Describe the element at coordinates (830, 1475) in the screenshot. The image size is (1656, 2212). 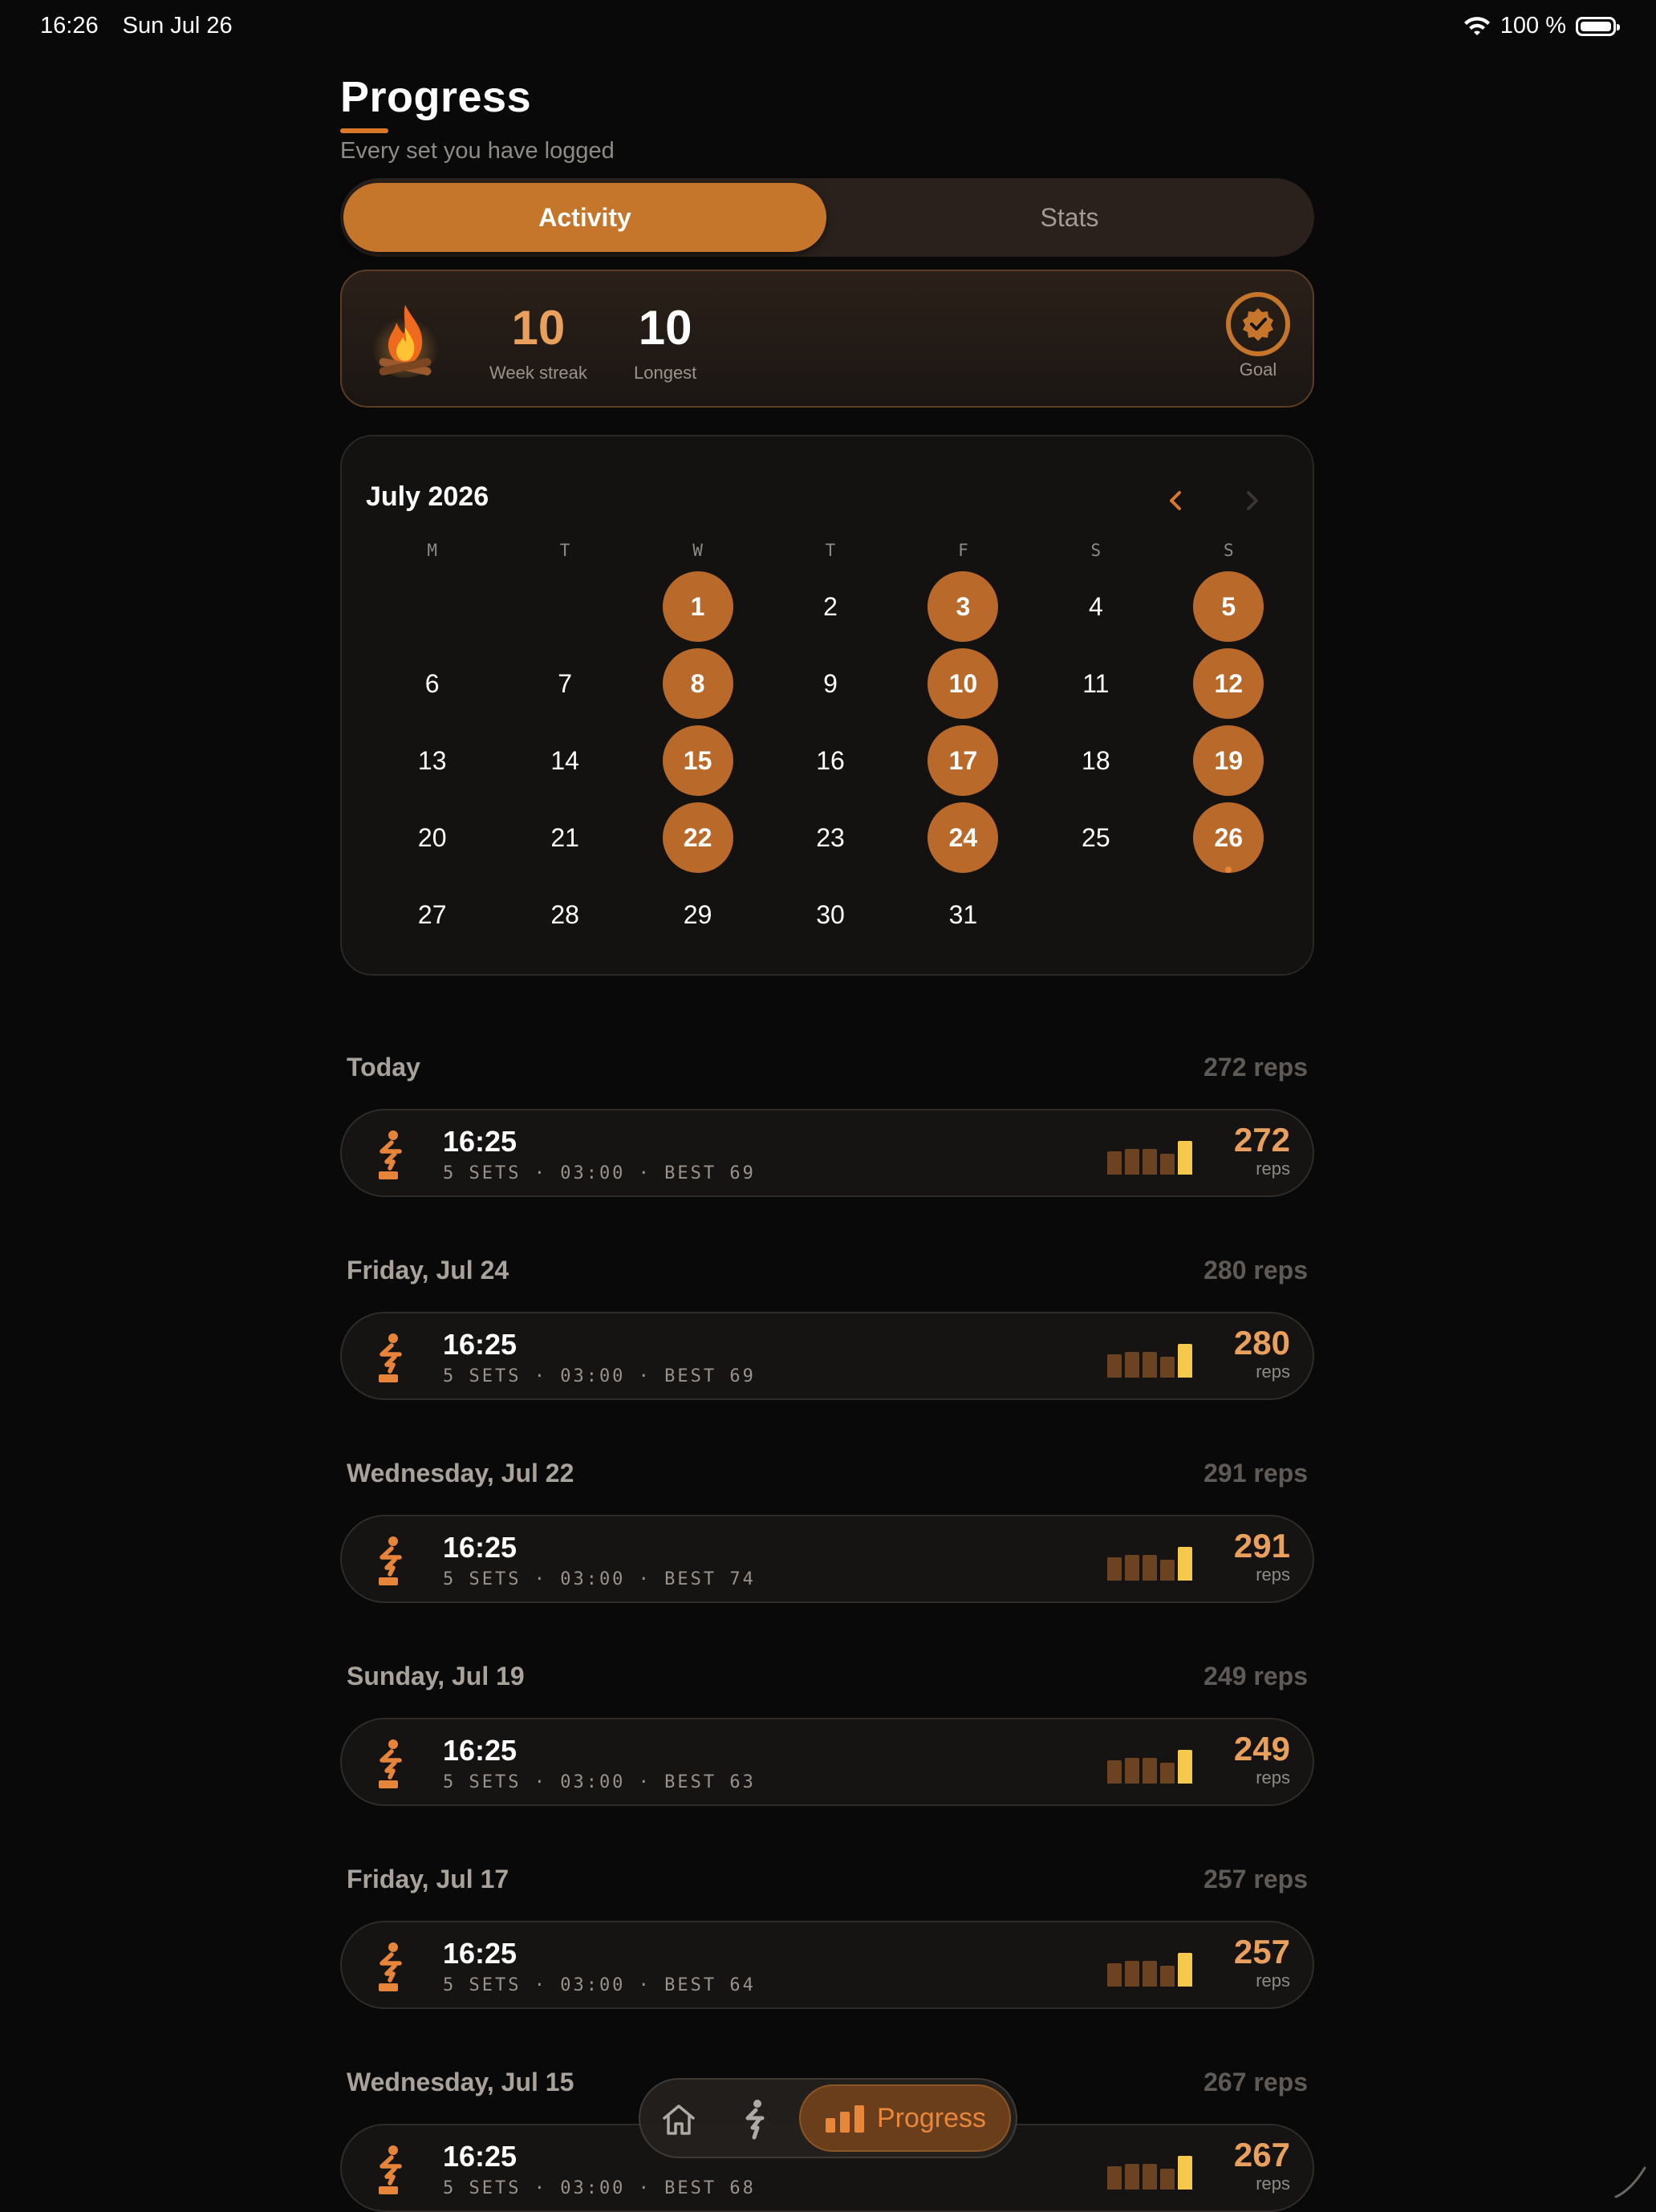
I see `day-section-header: Wednesday, Jul 22 291 reps` at that location.